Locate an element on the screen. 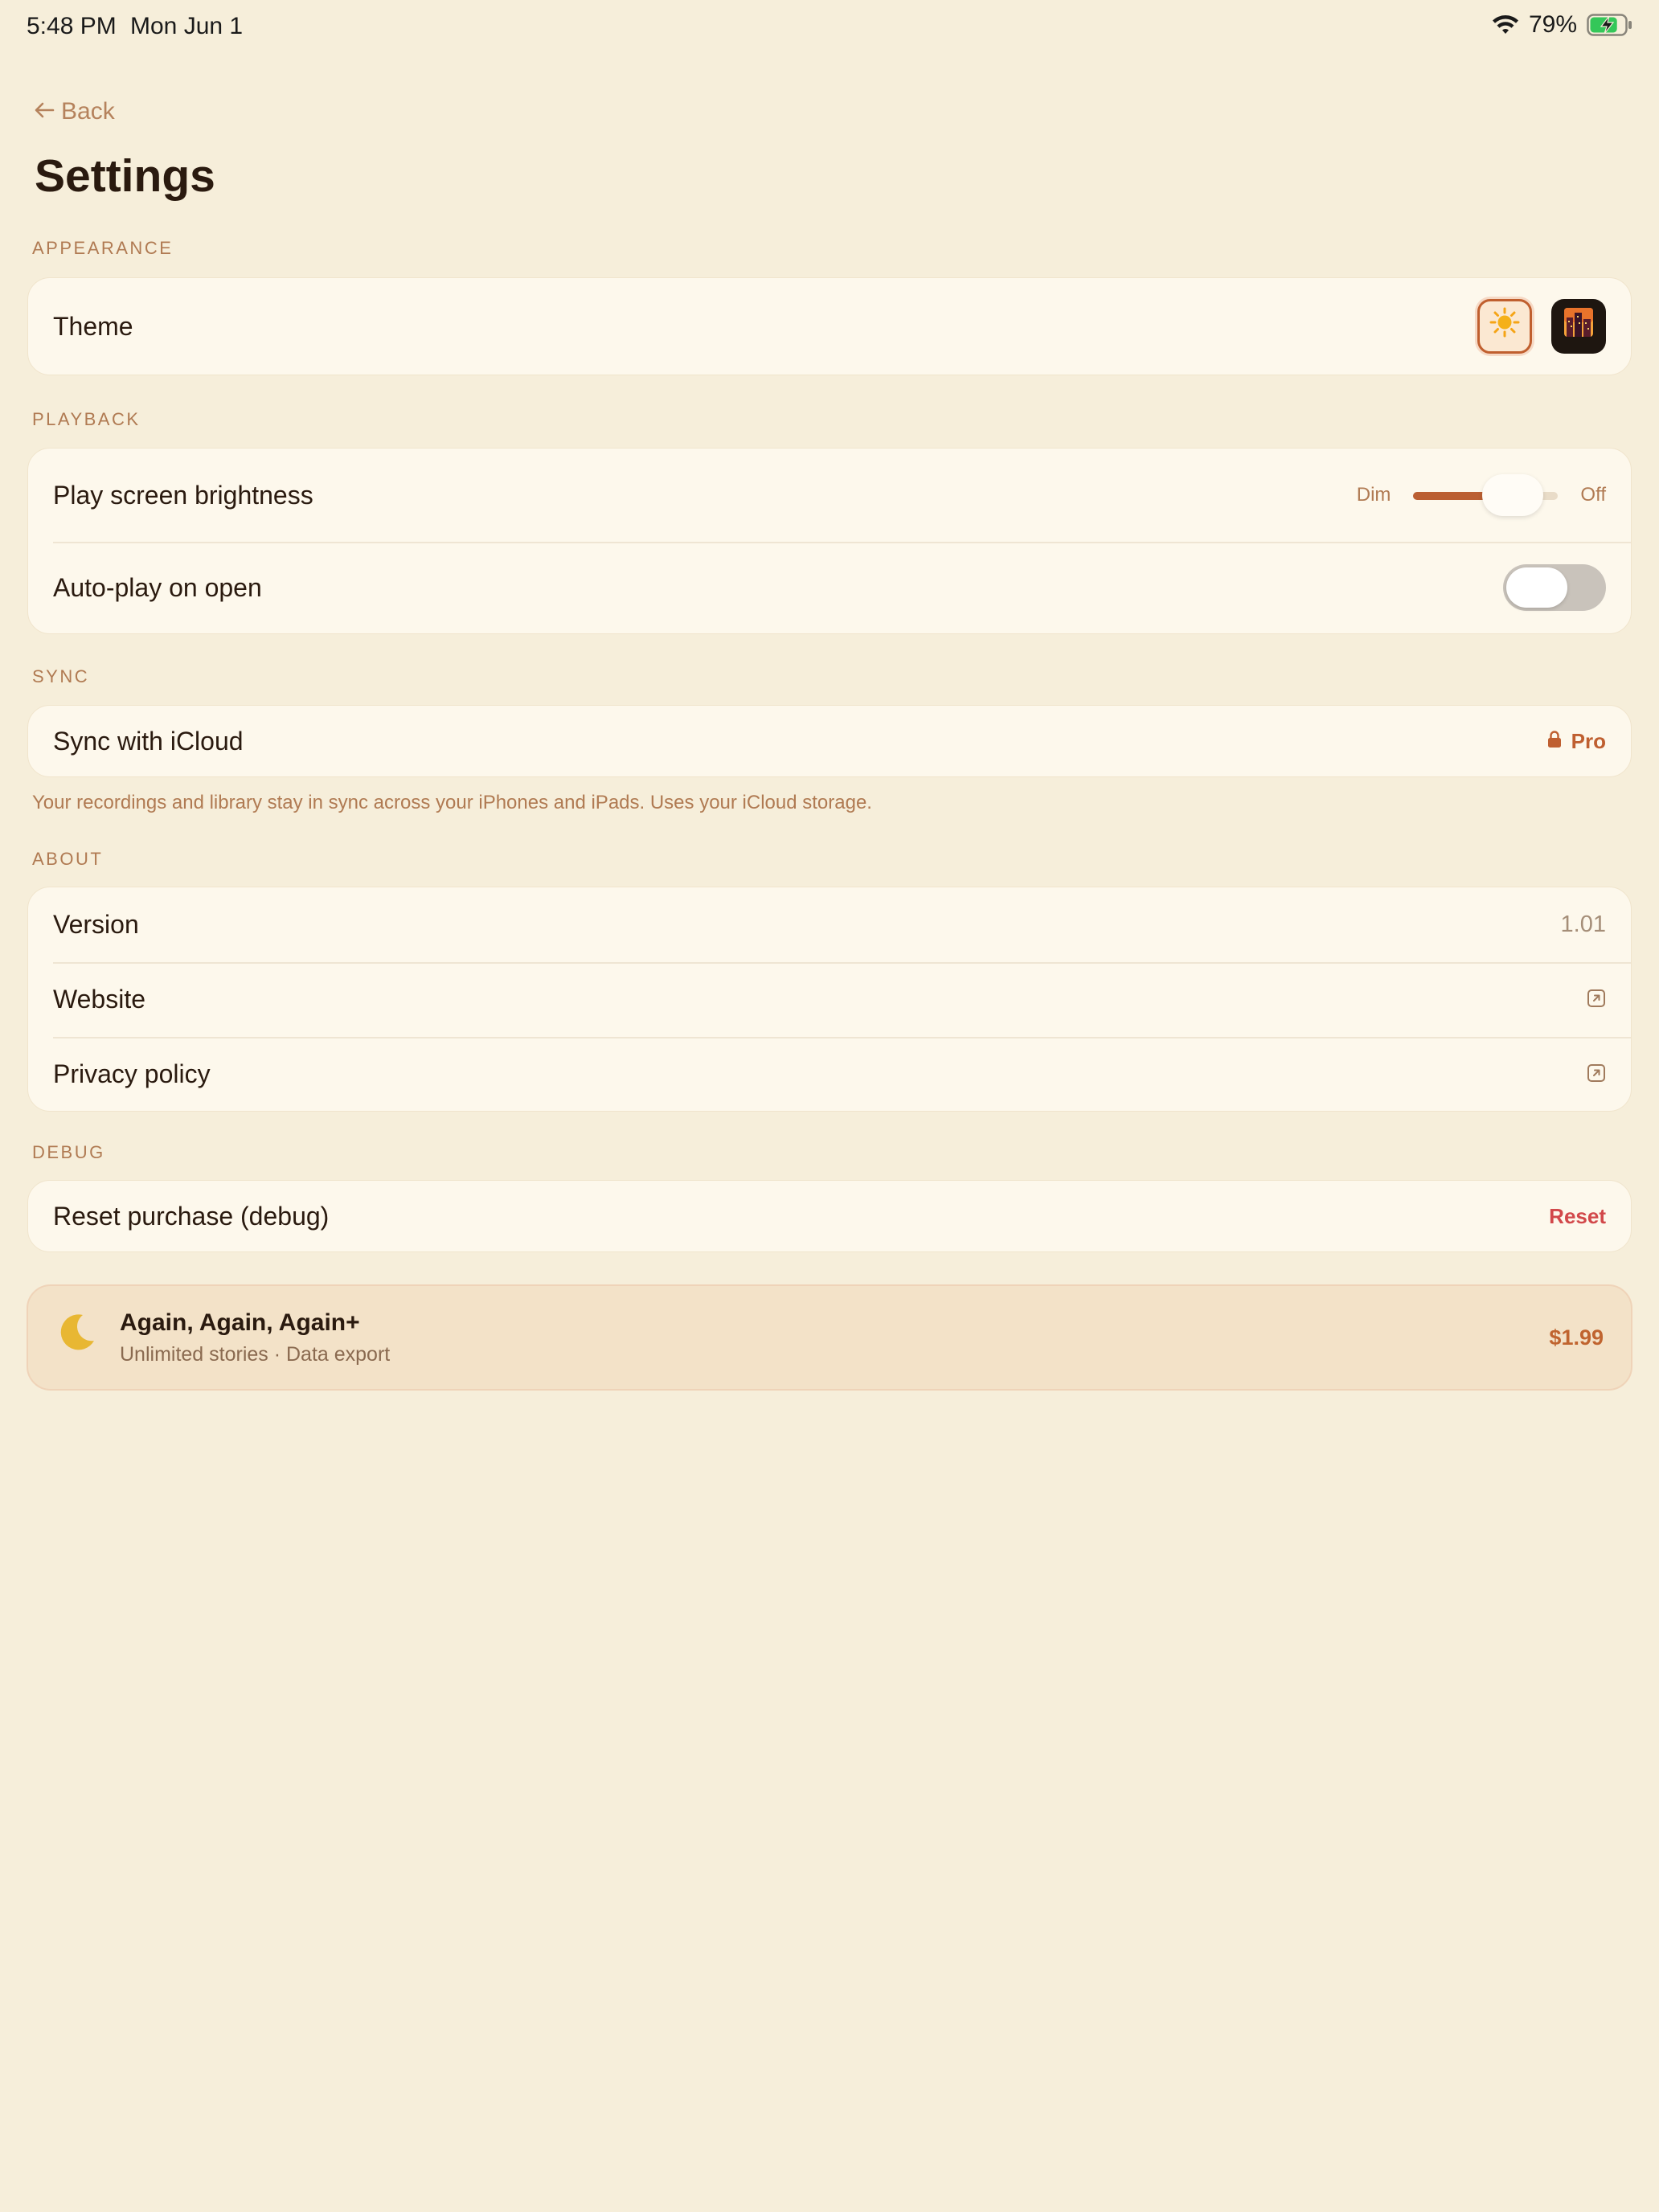 The width and height of the screenshot is (1659, 2212). city-night-icon is located at coordinates (1579, 326).